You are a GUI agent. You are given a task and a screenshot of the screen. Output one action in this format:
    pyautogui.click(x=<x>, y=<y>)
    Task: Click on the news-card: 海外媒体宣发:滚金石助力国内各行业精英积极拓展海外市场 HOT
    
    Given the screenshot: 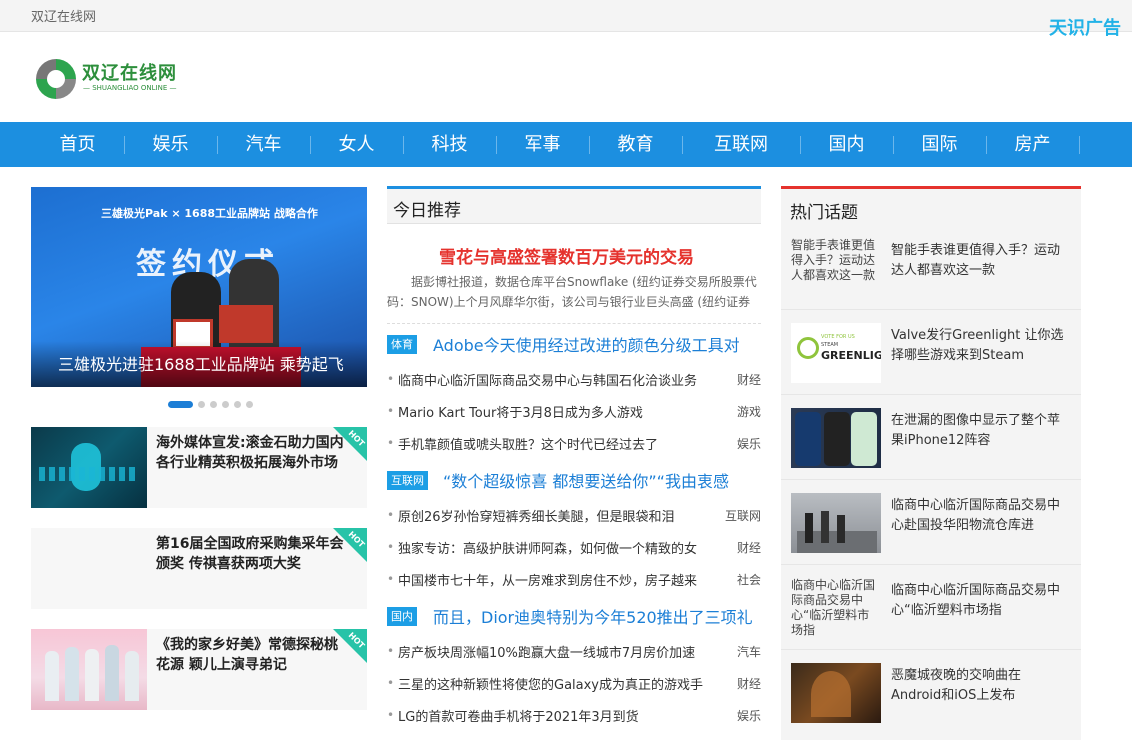 What is the action you would take?
    pyautogui.click(x=199, y=467)
    